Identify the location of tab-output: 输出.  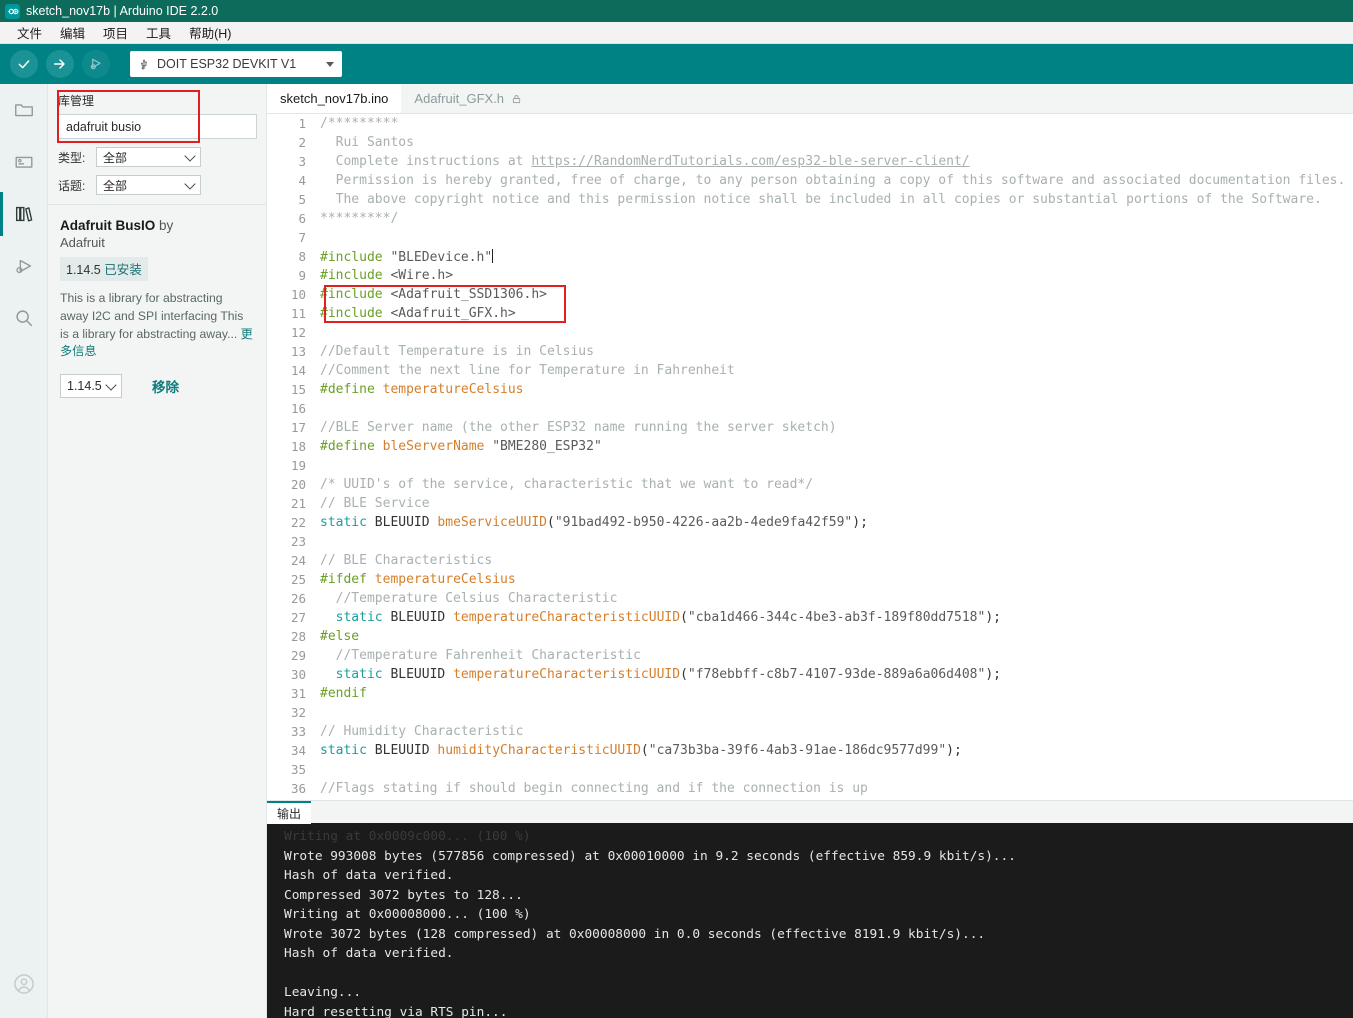
(289, 812).